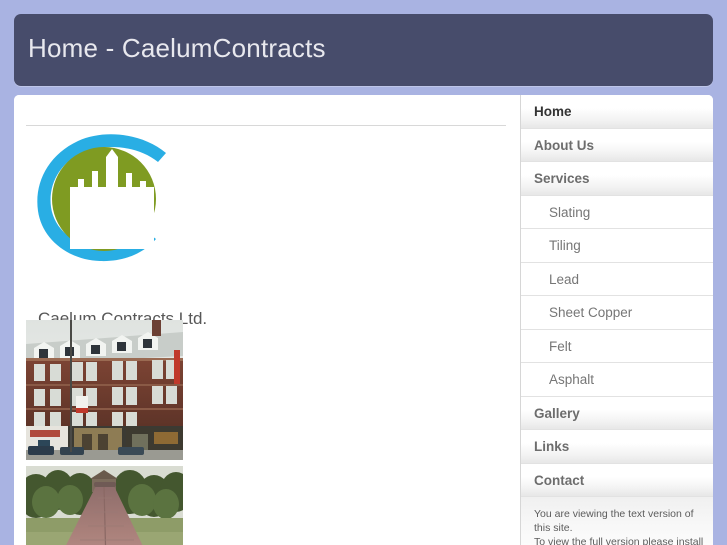 The width and height of the screenshot is (727, 545). Describe the element at coordinates (570, 212) in the screenshot. I see `sidebar-item-label: Slating` at that location.